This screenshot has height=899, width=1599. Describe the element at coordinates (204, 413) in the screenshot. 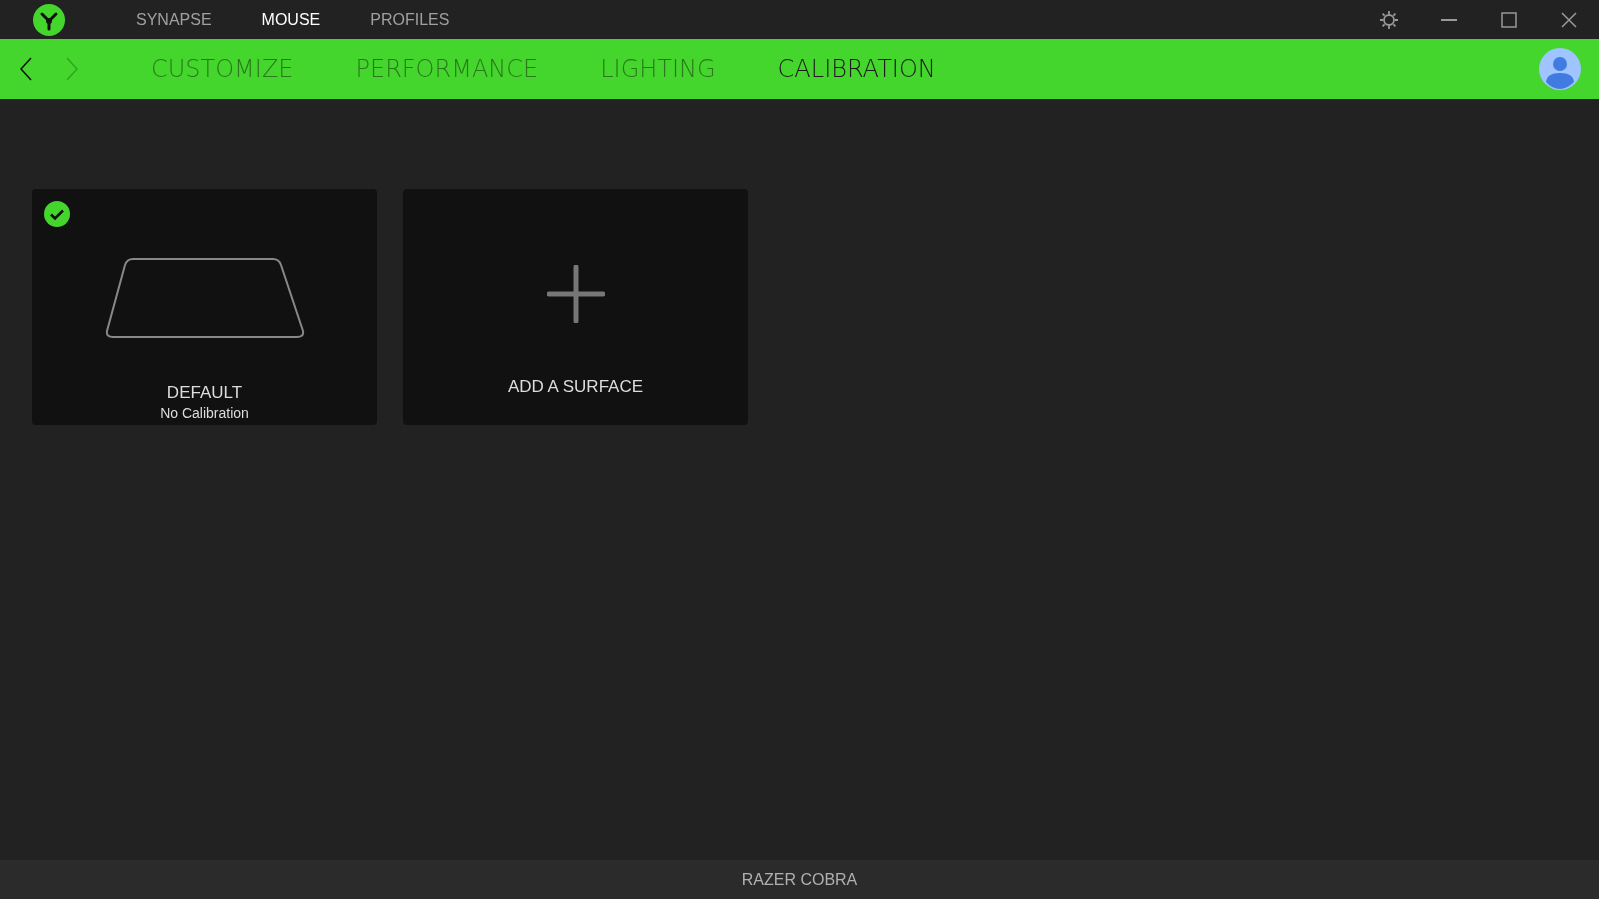

I see `surface-status: No Calibration` at that location.